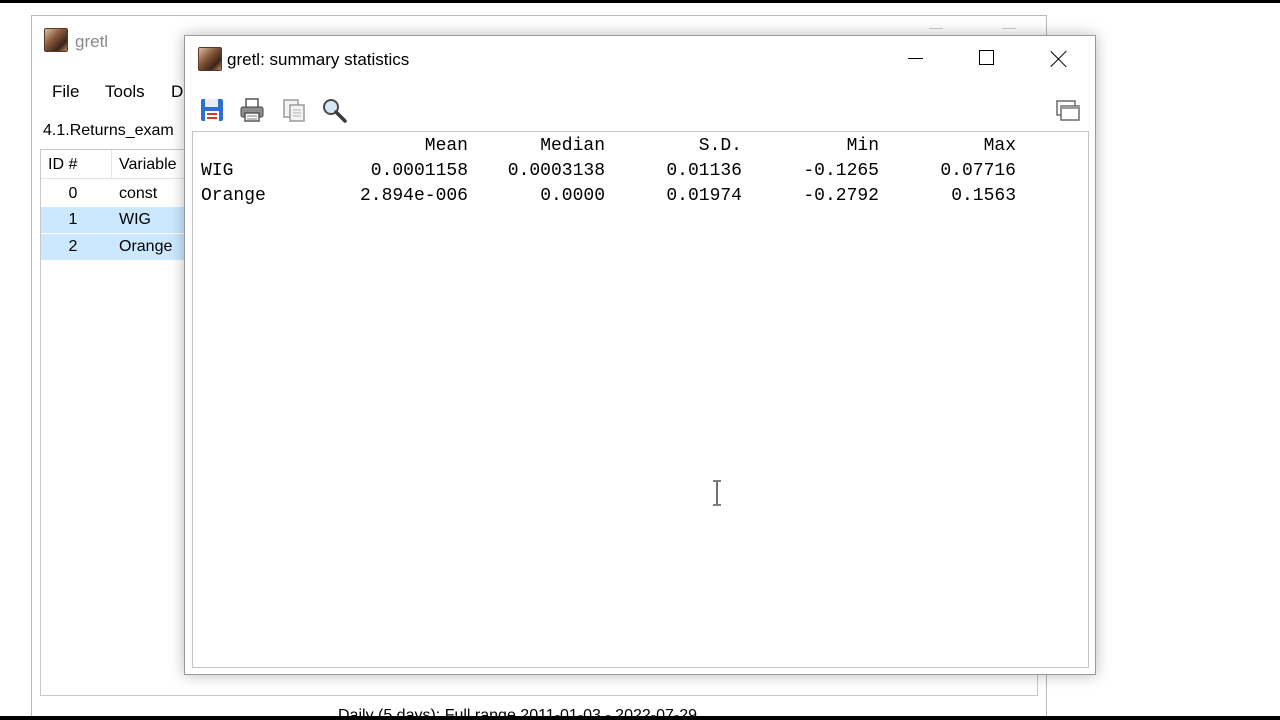  I want to click on save-button, so click(212, 110).